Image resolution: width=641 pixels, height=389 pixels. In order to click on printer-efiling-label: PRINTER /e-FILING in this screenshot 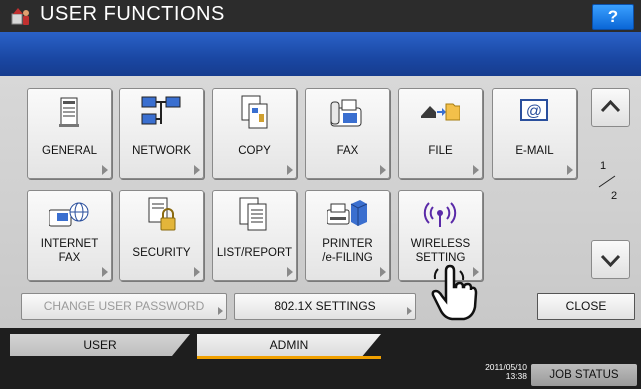, I will do `click(347, 251)`.